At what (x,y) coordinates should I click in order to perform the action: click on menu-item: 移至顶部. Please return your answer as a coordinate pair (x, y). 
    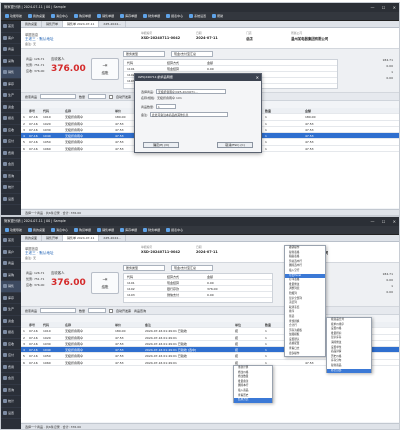
    Looking at the image, I should click on (349, 371).